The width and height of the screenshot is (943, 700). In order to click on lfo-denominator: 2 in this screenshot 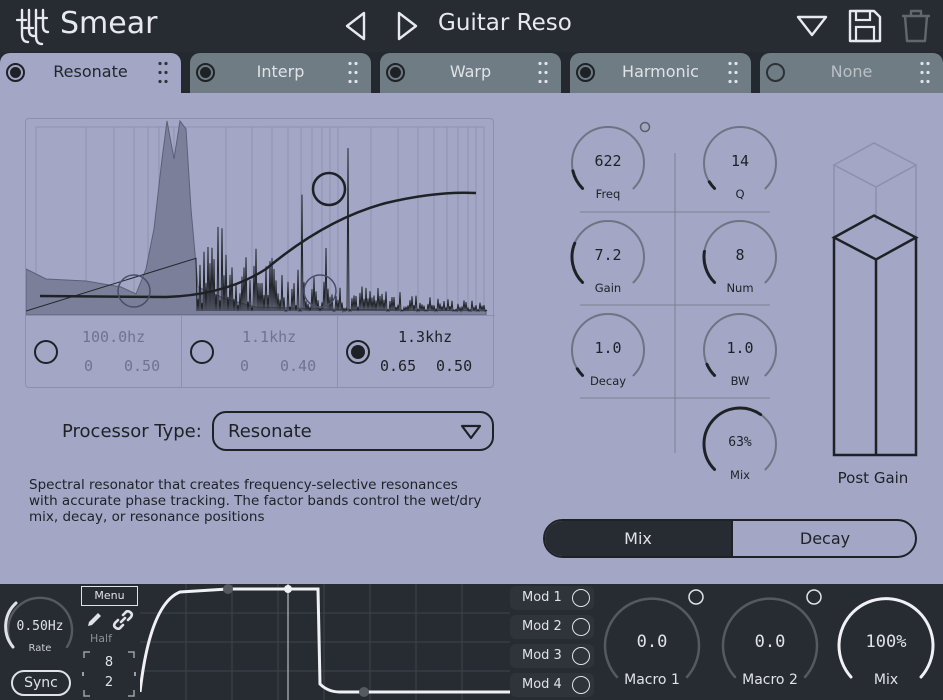, I will do `click(109, 682)`.